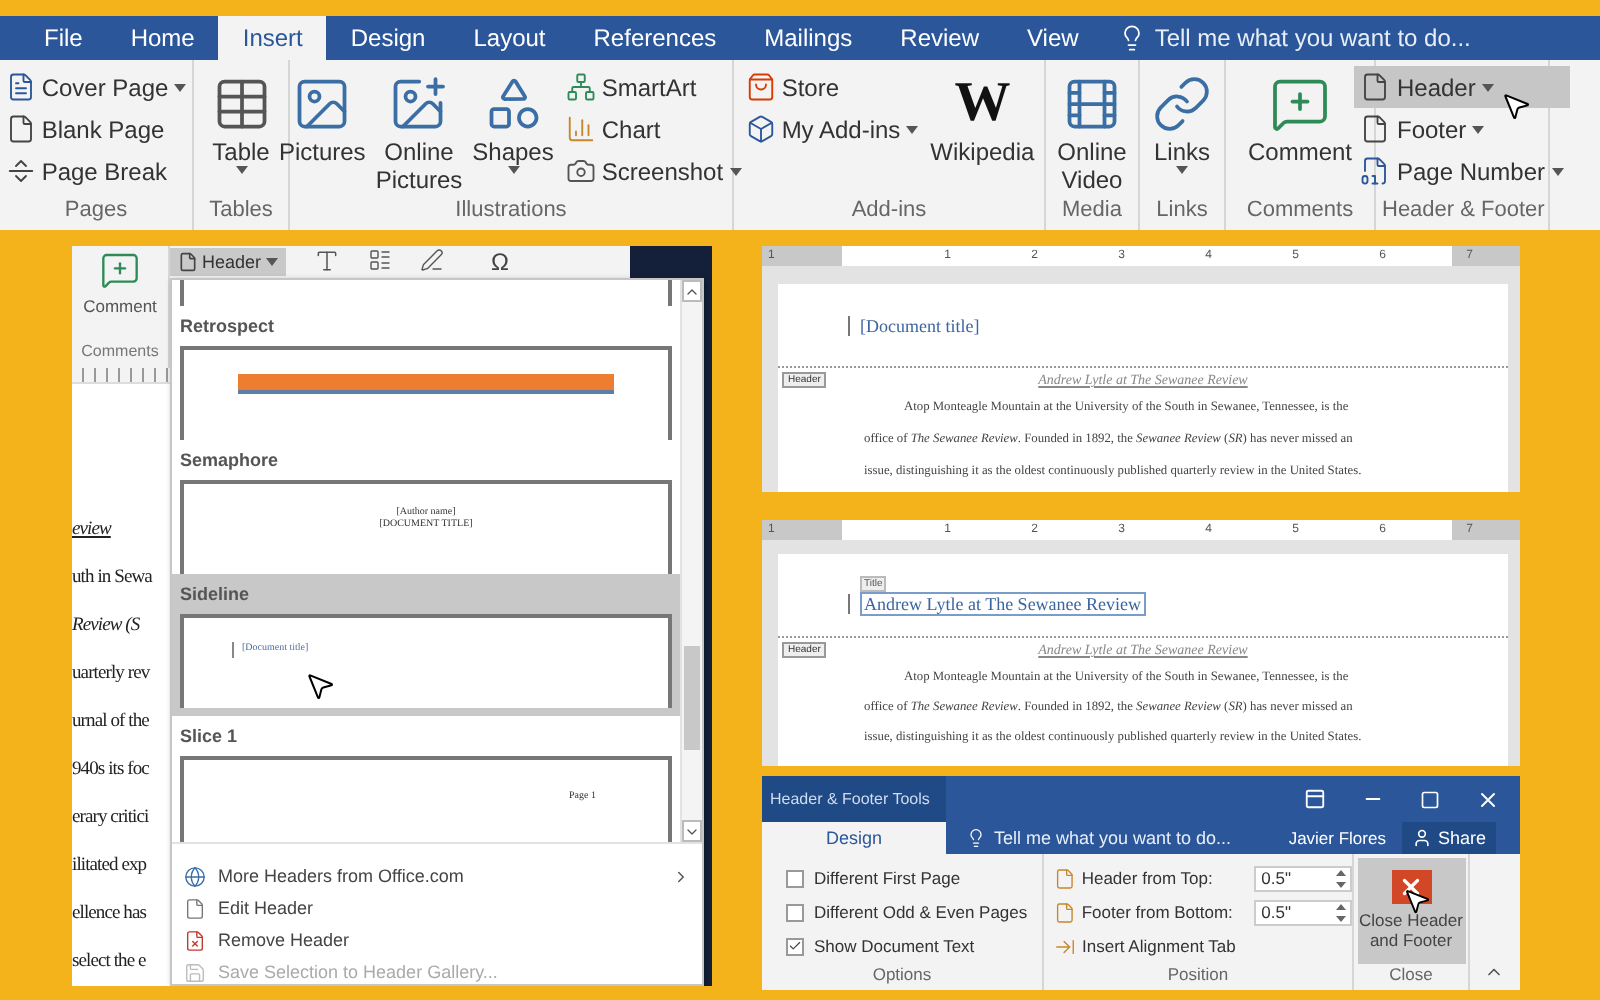  I want to click on tab-stop-icon, so click(1065, 946).